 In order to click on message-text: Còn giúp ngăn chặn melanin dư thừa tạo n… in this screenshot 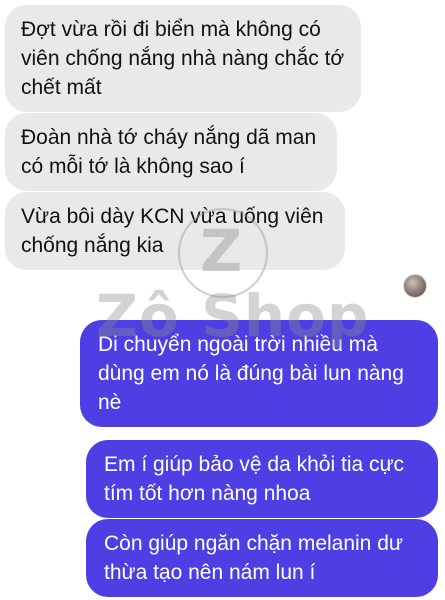, I will do `click(253, 558)`.